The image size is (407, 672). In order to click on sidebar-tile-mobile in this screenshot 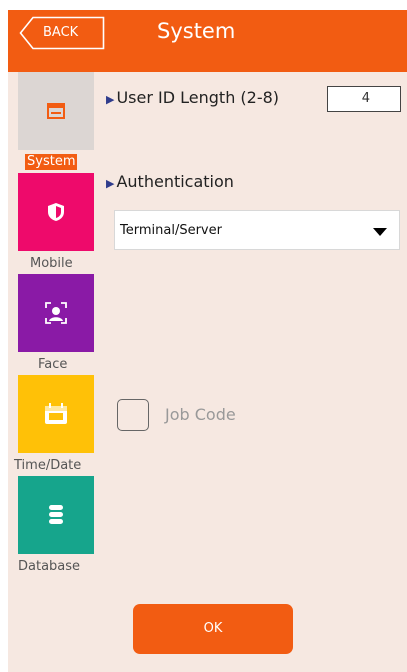, I will do `click(56, 212)`.